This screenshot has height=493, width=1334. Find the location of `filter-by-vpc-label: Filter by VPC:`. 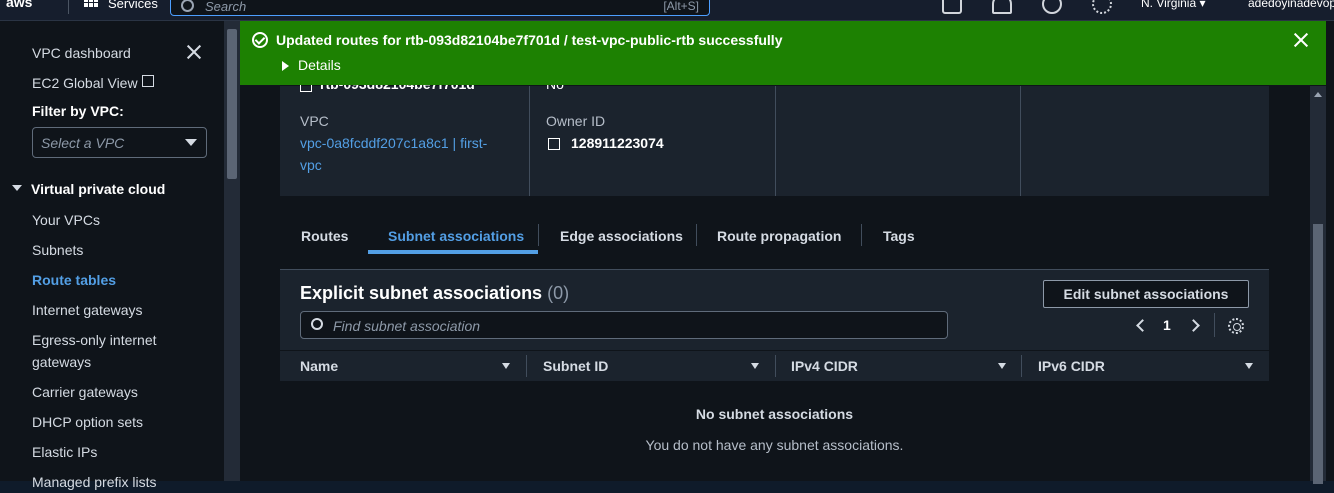

filter-by-vpc-label: Filter by VPC: is located at coordinates (78, 111).